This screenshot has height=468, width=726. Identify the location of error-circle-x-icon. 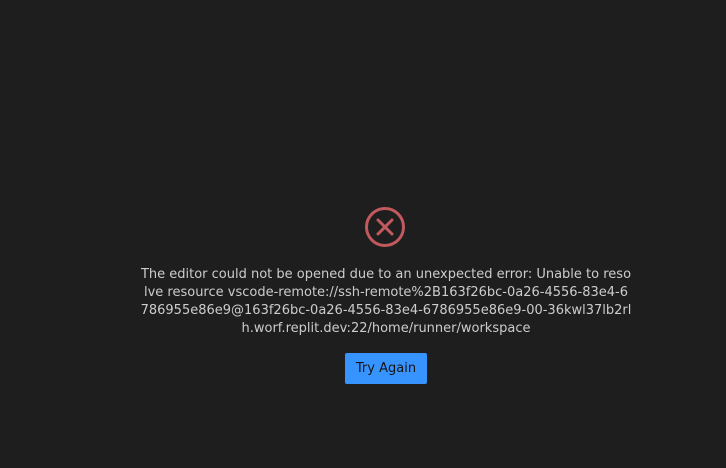
(385, 227).